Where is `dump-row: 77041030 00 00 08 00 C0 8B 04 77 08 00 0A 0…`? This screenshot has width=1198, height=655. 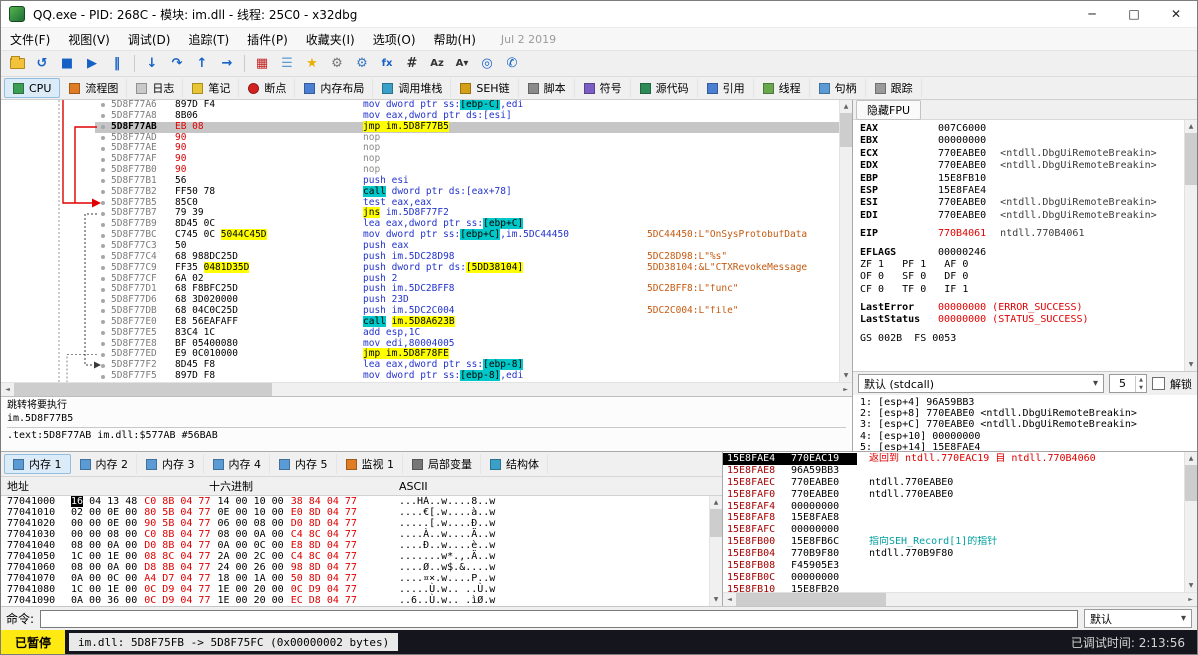 dump-row: 77041030 00 00 08 00 C0 8B 04 77 08 00 0A 0… is located at coordinates (355, 534).